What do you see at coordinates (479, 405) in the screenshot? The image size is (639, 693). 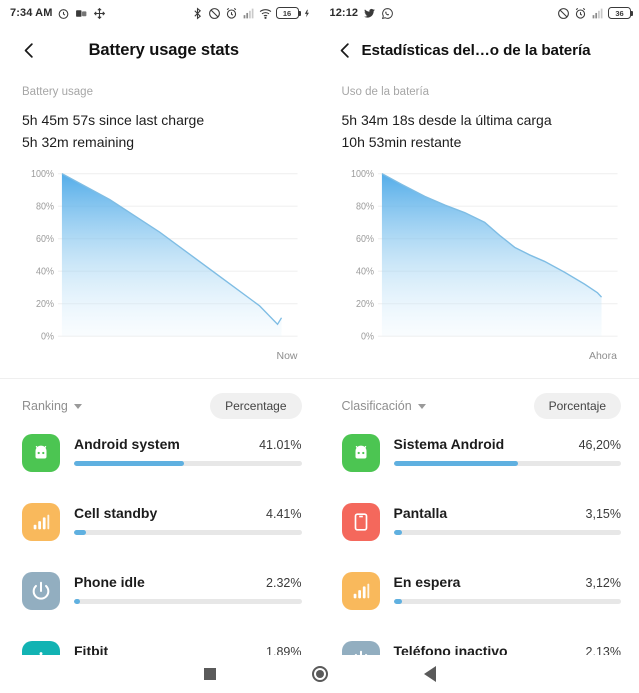 I see `ranking-controls: Clasificación Porcentaje` at bounding box center [479, 405].